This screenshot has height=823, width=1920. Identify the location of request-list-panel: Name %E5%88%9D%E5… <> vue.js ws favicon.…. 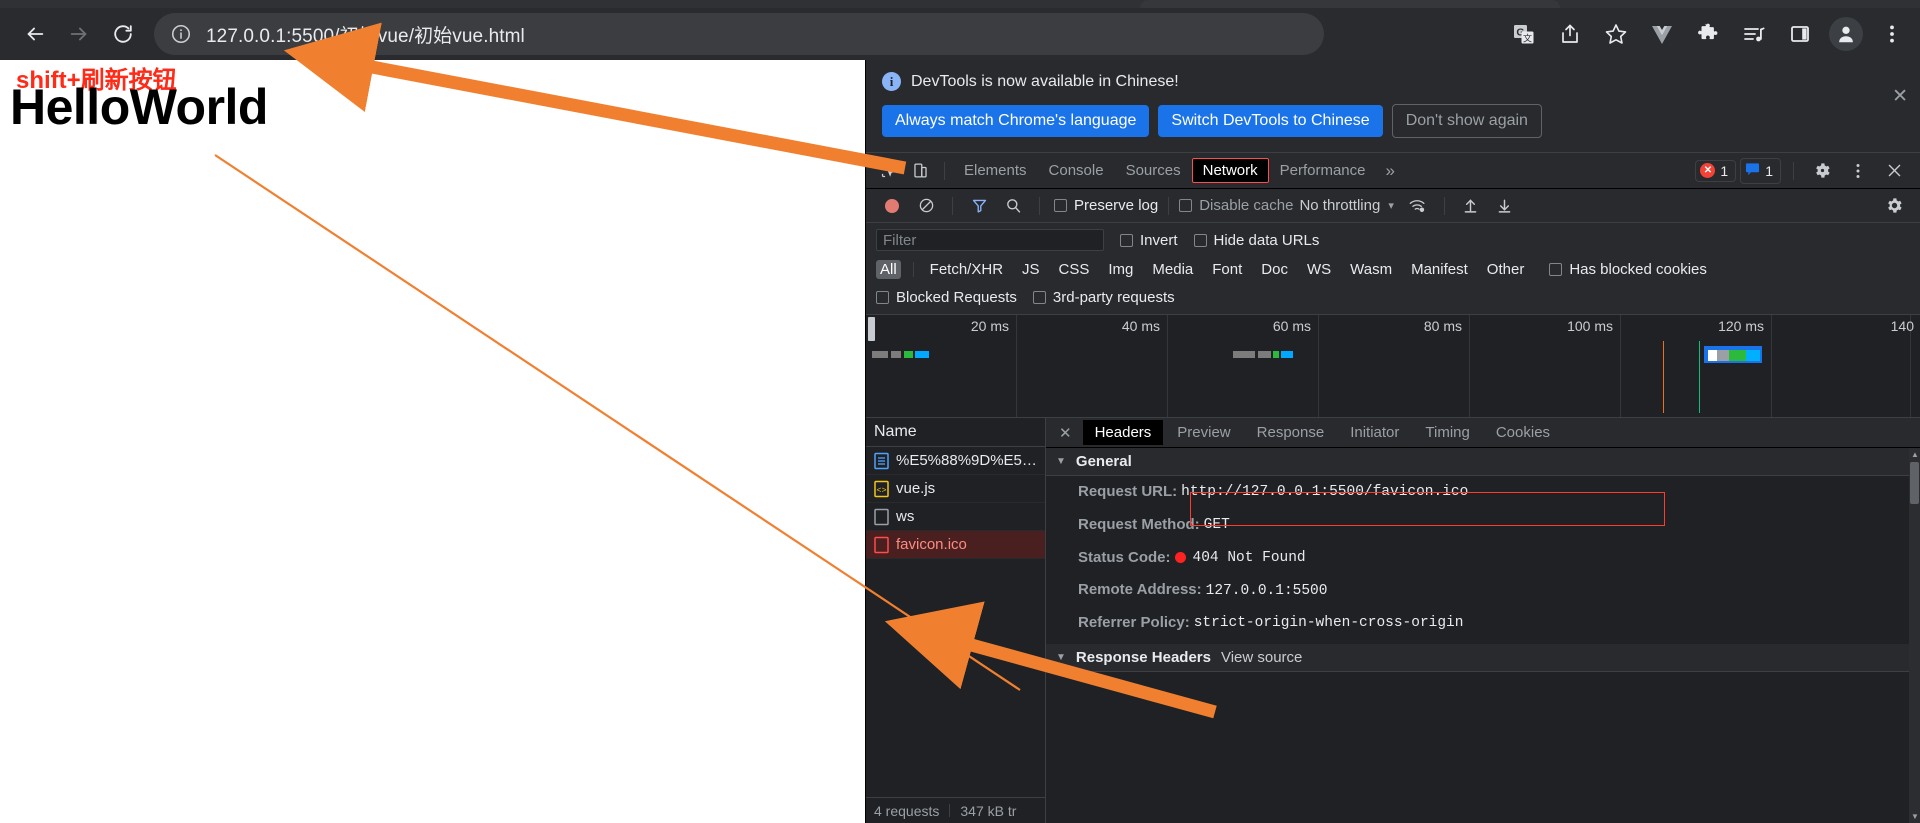
(956, 620).